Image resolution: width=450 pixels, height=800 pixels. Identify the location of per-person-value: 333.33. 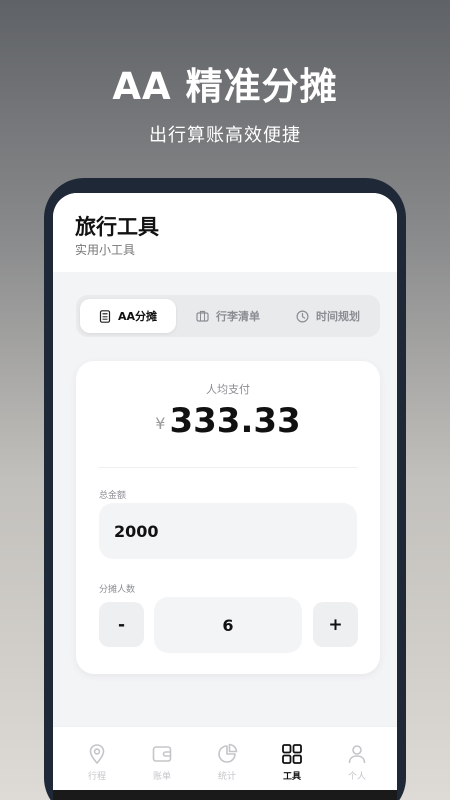
(235, 421).